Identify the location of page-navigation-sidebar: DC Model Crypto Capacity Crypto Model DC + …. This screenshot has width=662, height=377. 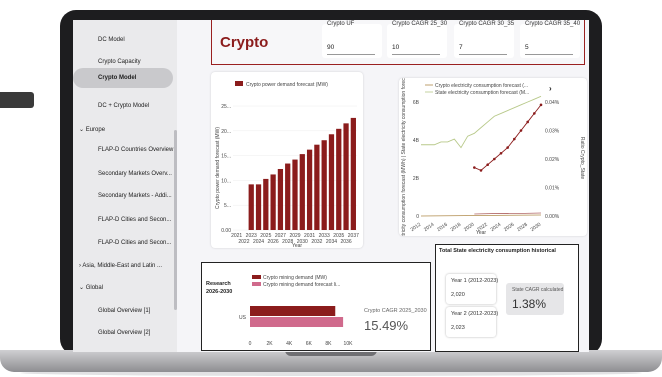
(125, 186).